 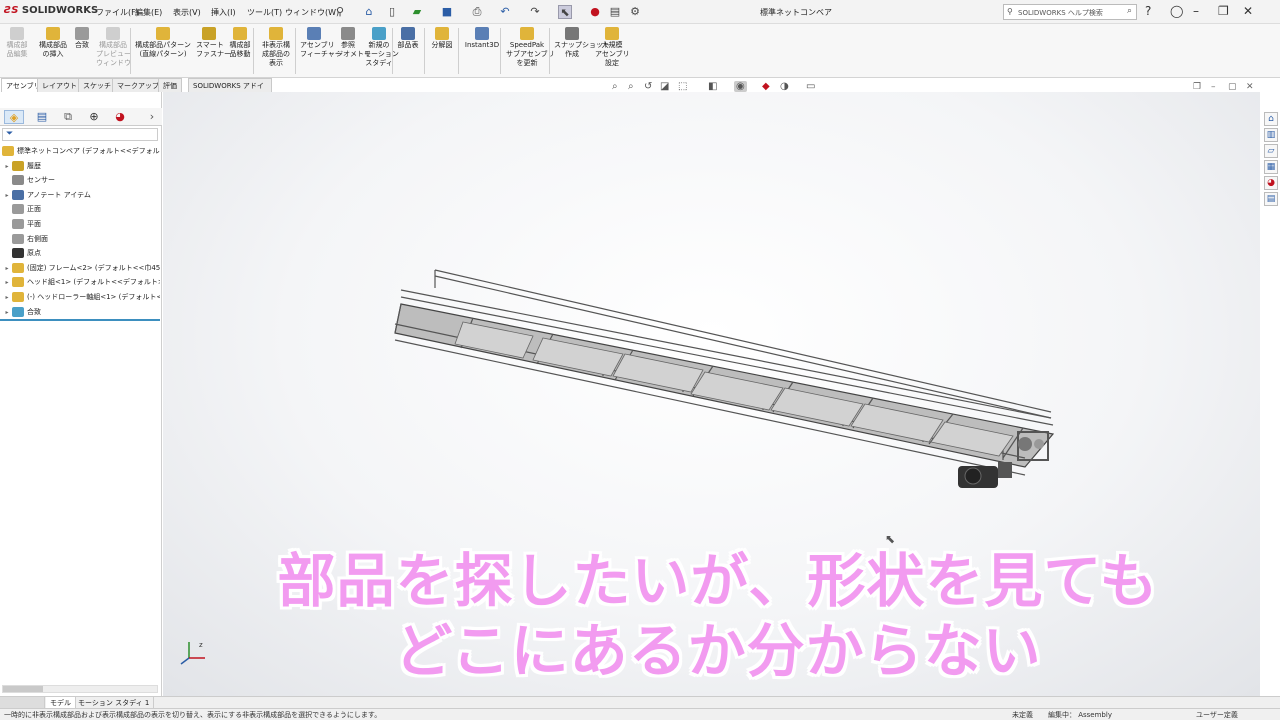 What do you see at coordinates (81, 239) in the screenshot?
I see `tree-item: 右側面` at bounding box center [81, 239].